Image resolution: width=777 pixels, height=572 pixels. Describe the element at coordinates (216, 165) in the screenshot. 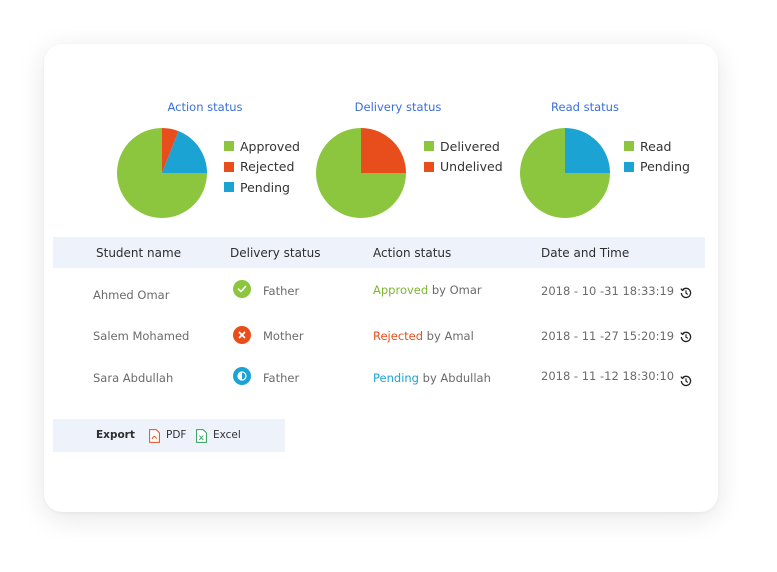

I see `action-status-chart: Action status Approved Rejected Pending` at that location.